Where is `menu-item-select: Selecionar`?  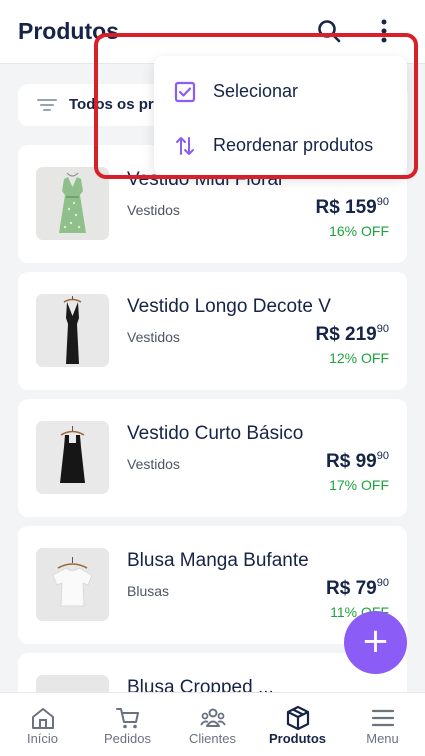 menu-item-select: Selecionar is located at coordinates (280, 92).